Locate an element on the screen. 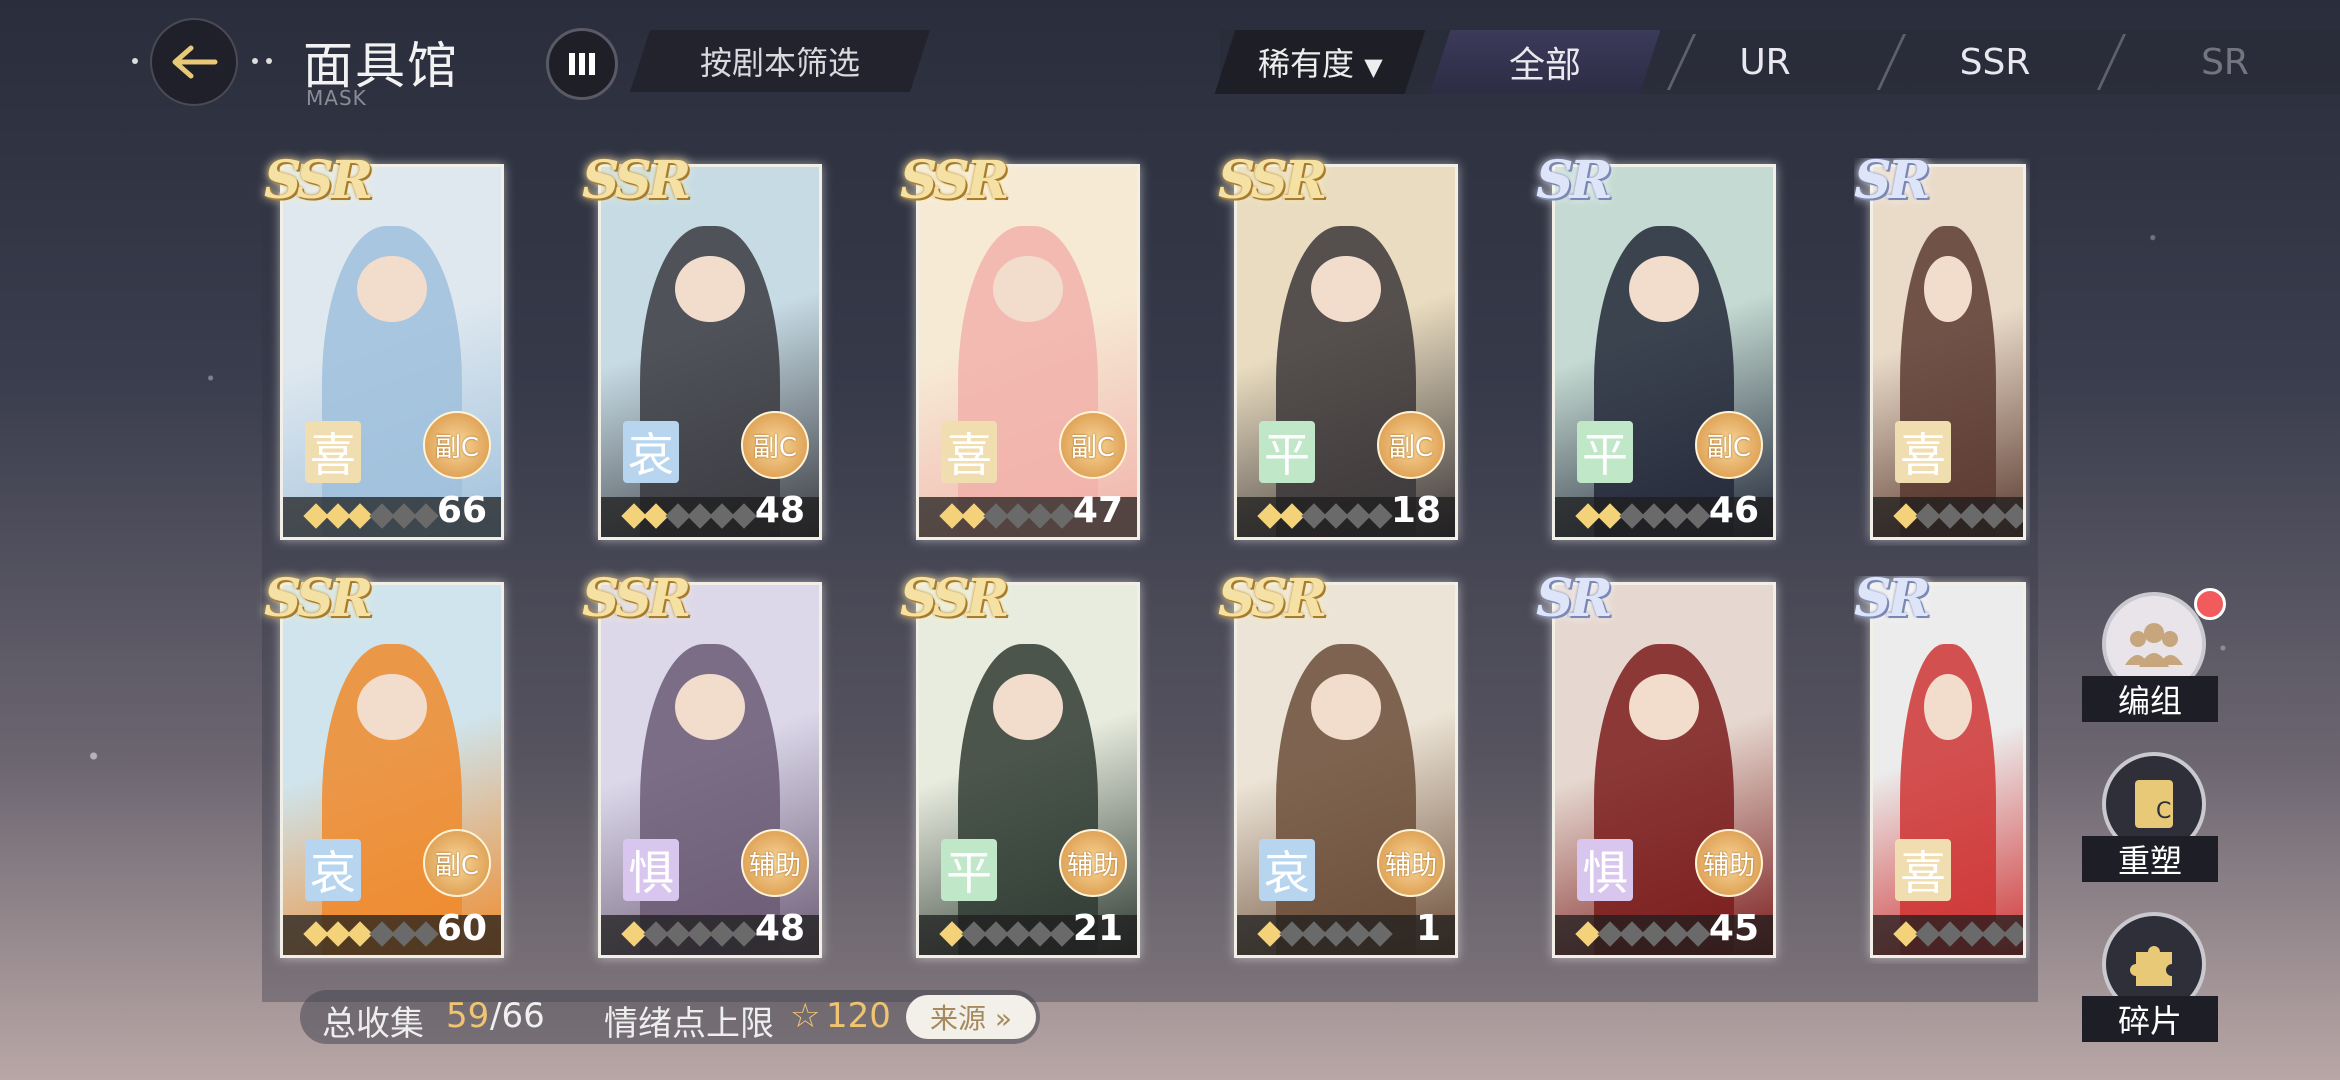 This screenshot has width=2340, height=1080. emotion-star-icon: ☆ is located at coordinates (805, 1016).